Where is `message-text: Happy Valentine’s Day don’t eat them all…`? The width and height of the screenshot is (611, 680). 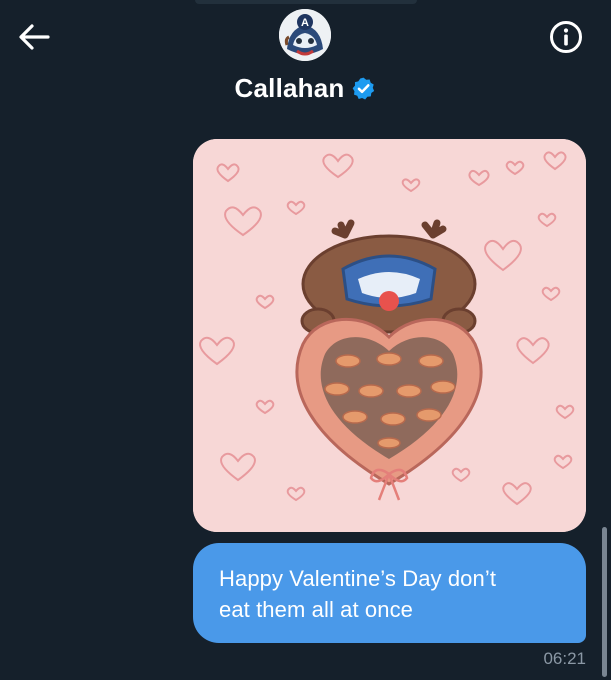
message-text: Happy Valentine’s Day don’t eat them all… is located at coordinates (389, 594).